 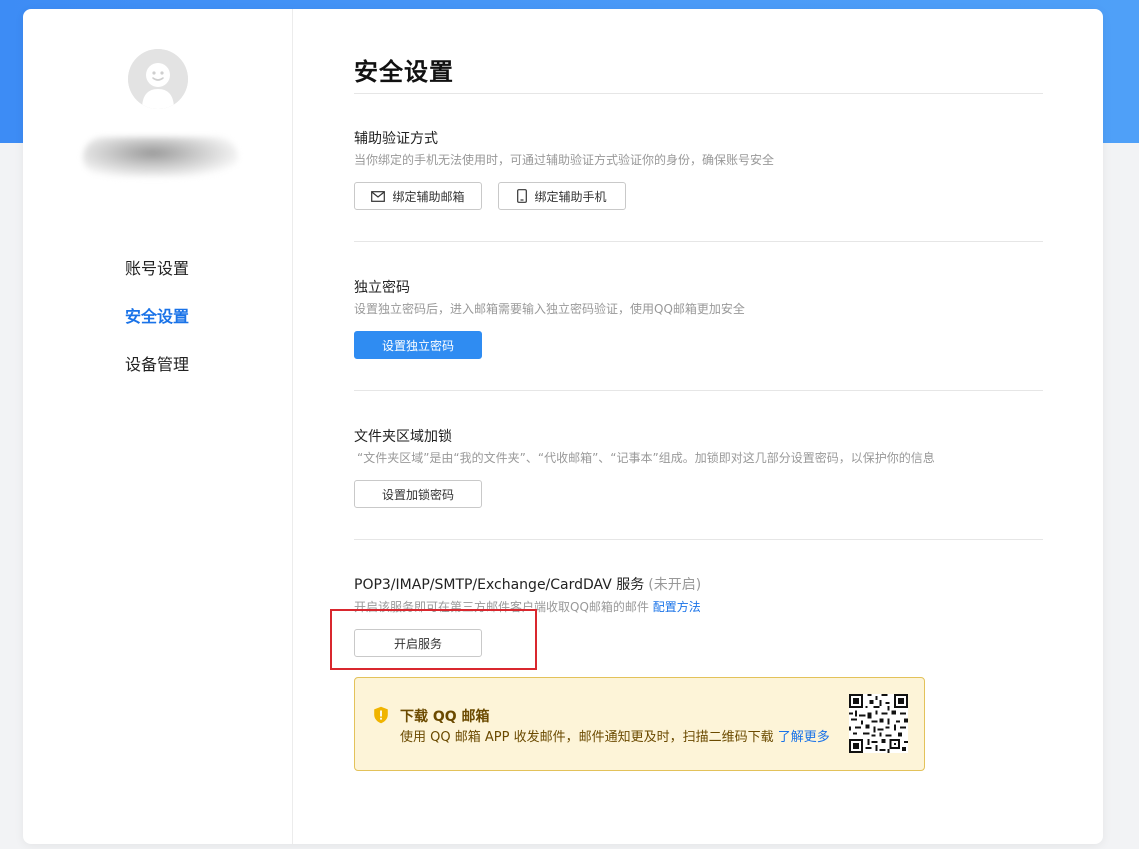 What do you see at coordinates (396, 139) in the screenshot?
I see `aux-verify-title: 辅助验证方式` at bounding box center [396, 139].